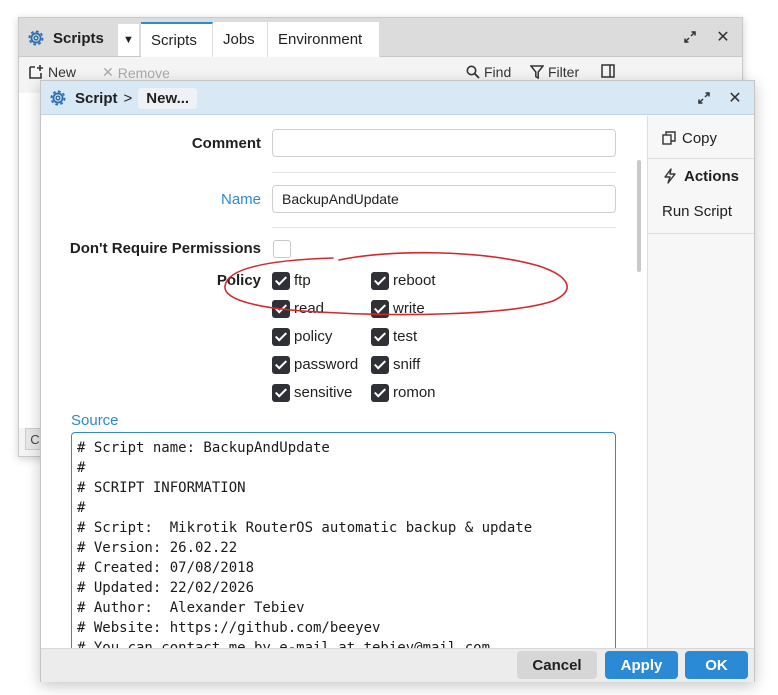 This screenshot has width=778, height=695. I want to click on policy-test-checkbox, so click(380, 337).